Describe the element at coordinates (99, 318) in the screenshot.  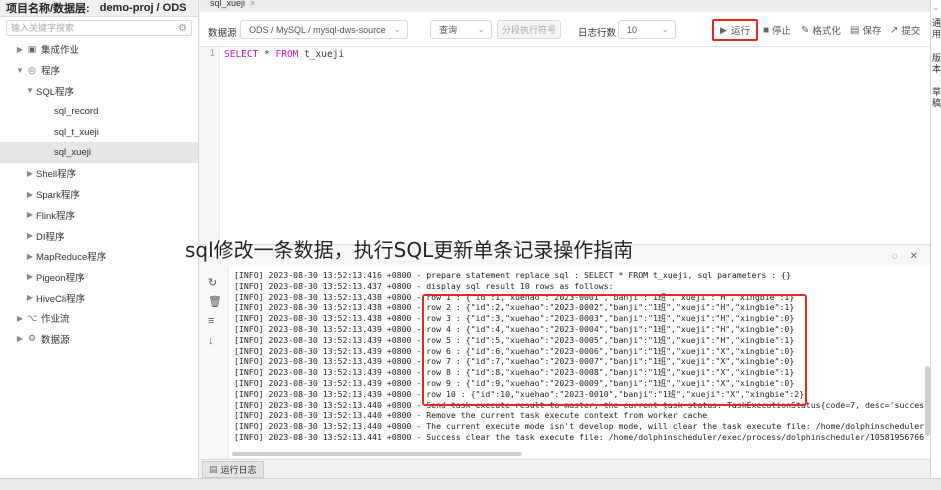
I see `sidebar-item-13: ▶ ⌥ 作业流` at that location.